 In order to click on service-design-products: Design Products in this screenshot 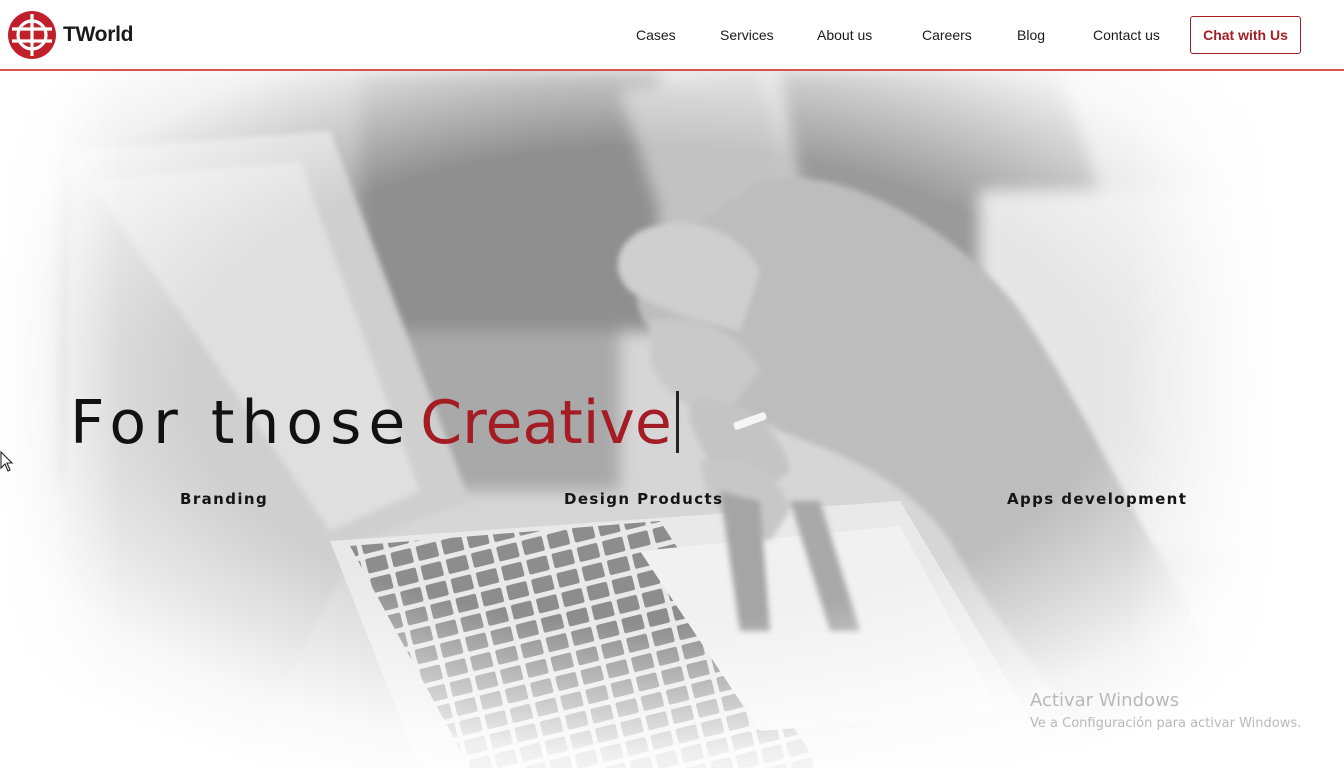, I will do `click(643, 499)`.